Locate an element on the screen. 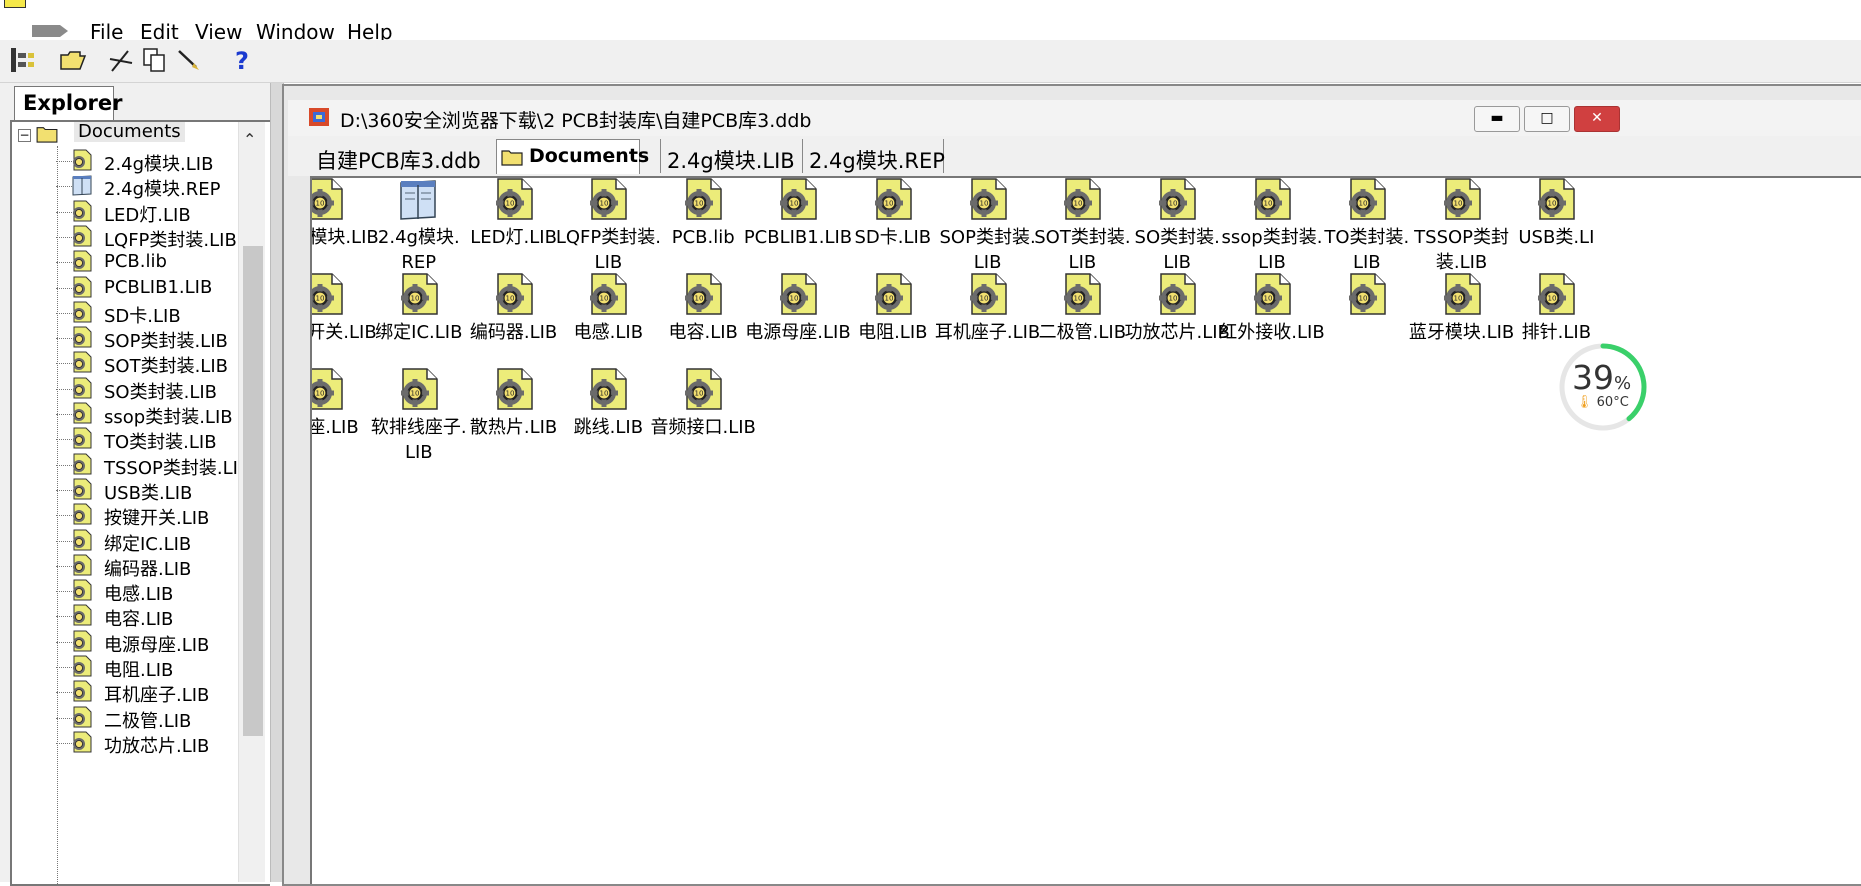 The width and height of the screenshot is (1861, 886). report-file-icon is located at coordinates (82, 185).